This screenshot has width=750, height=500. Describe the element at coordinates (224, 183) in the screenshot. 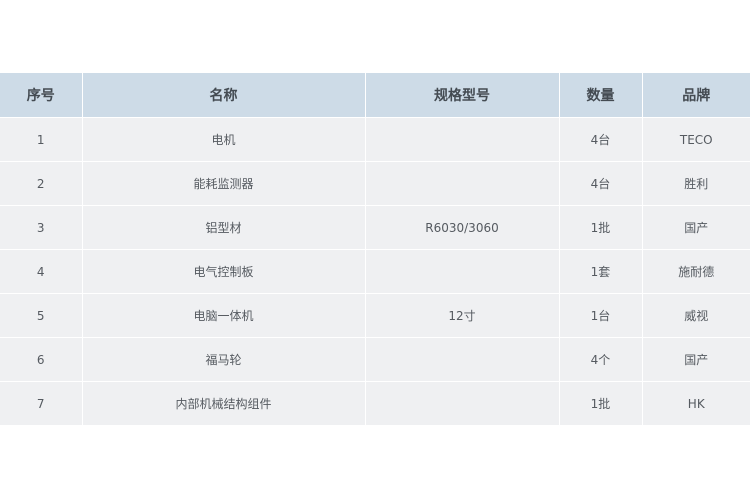

I see `cell-name: 能耗监测器` at that location.